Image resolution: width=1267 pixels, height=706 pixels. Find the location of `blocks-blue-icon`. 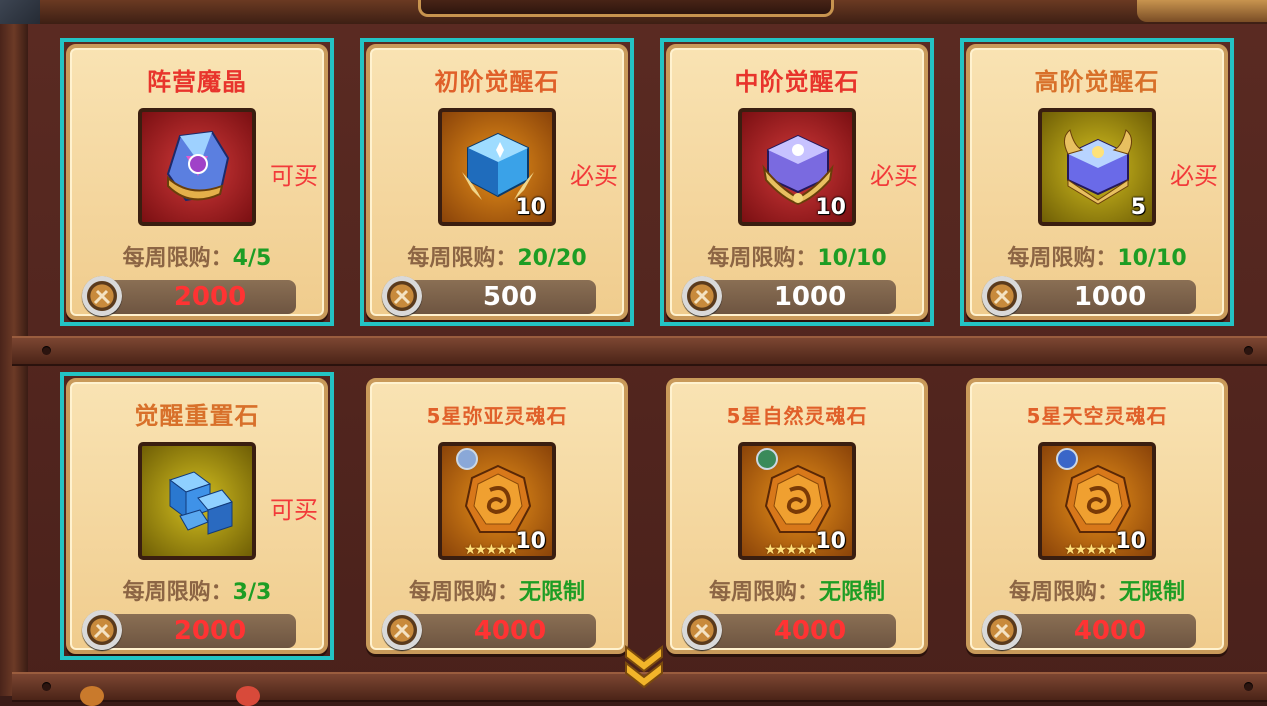

blocks-blue-icon is located at coordinates (198, 501).